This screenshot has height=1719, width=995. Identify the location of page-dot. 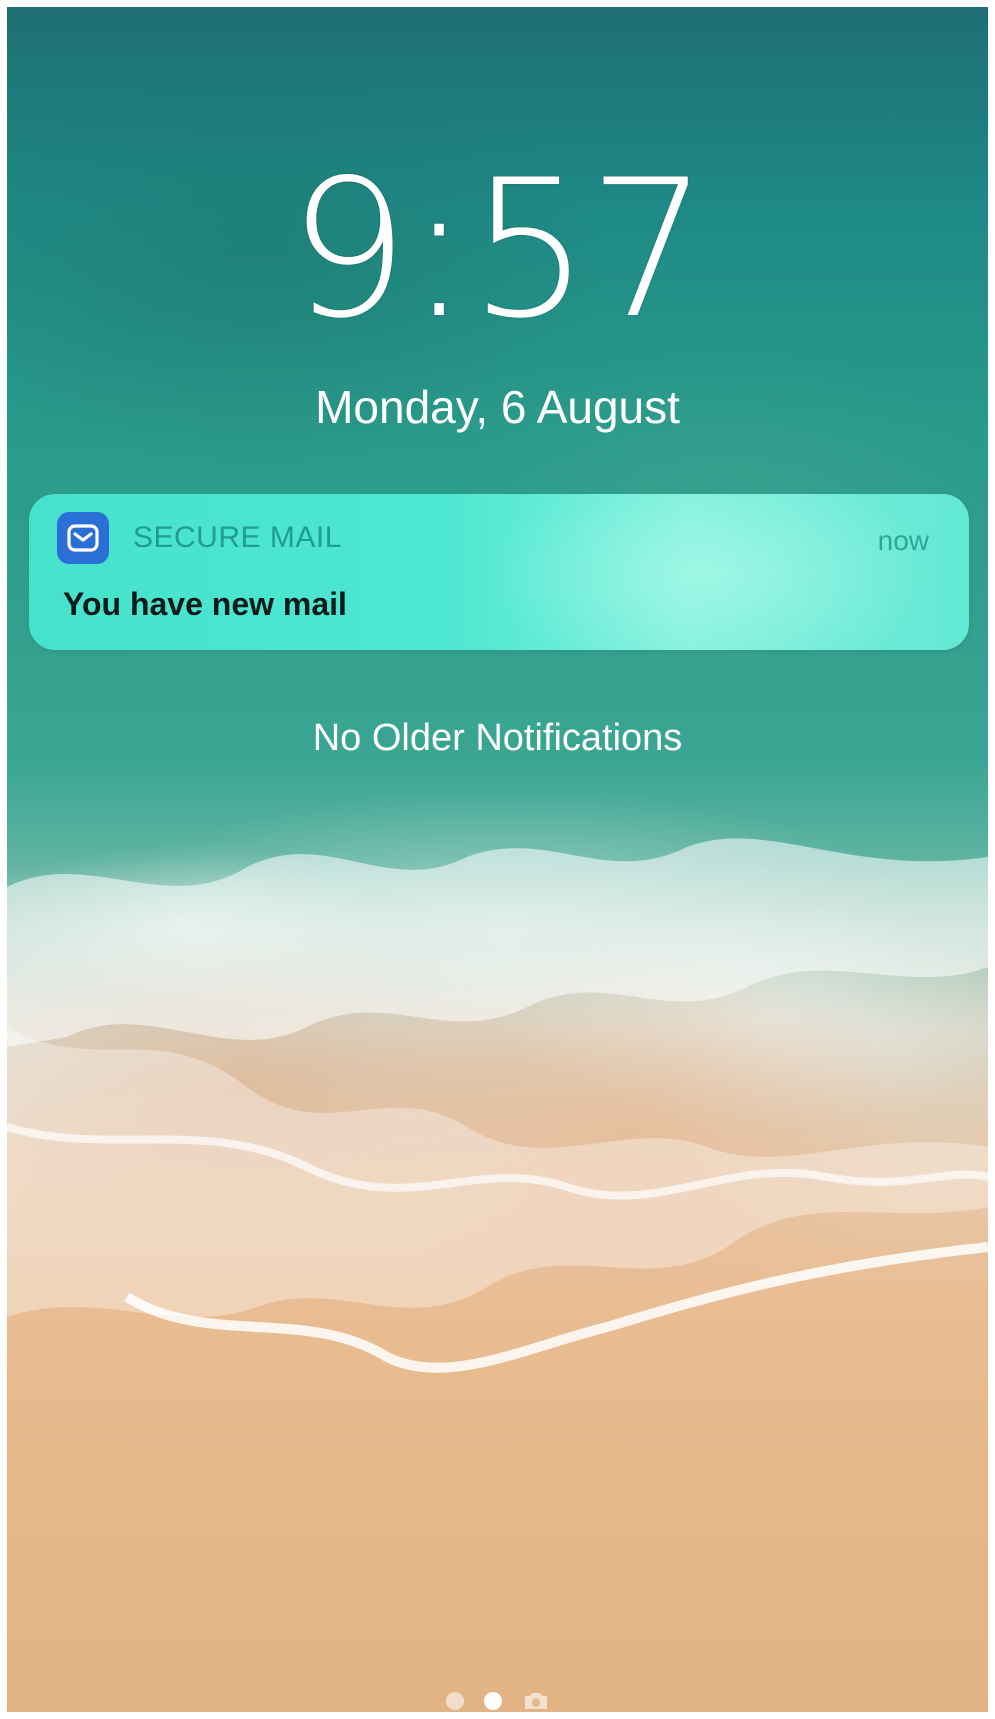
(454, 1701).